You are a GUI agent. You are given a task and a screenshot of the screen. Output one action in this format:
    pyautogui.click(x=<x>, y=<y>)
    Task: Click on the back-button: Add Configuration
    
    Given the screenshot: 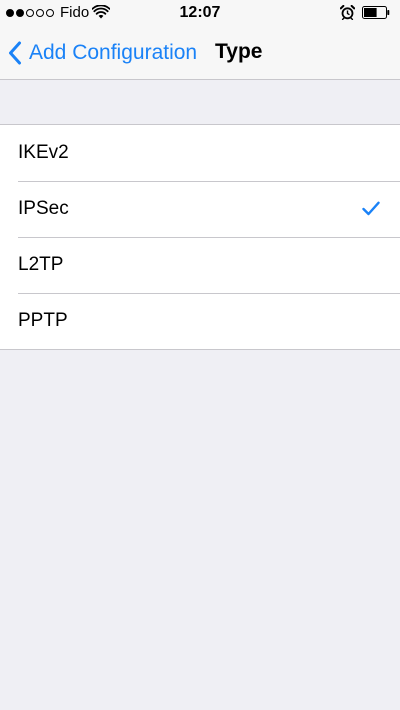 What is the action you would take?
    pyautogui.click(x=102, y=53)
    